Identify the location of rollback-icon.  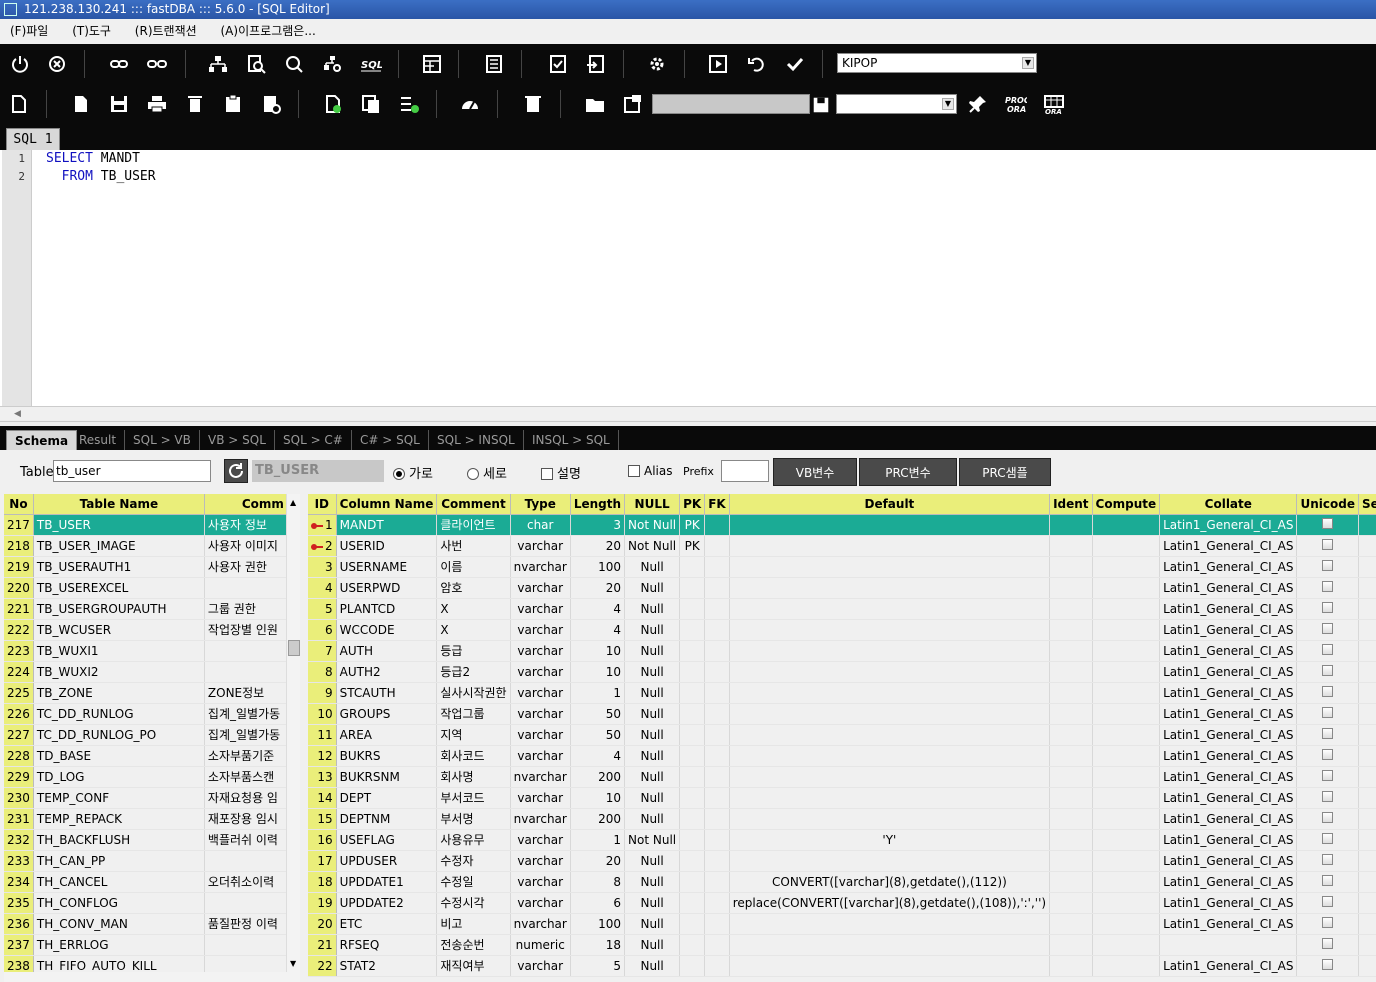
(757, 64).